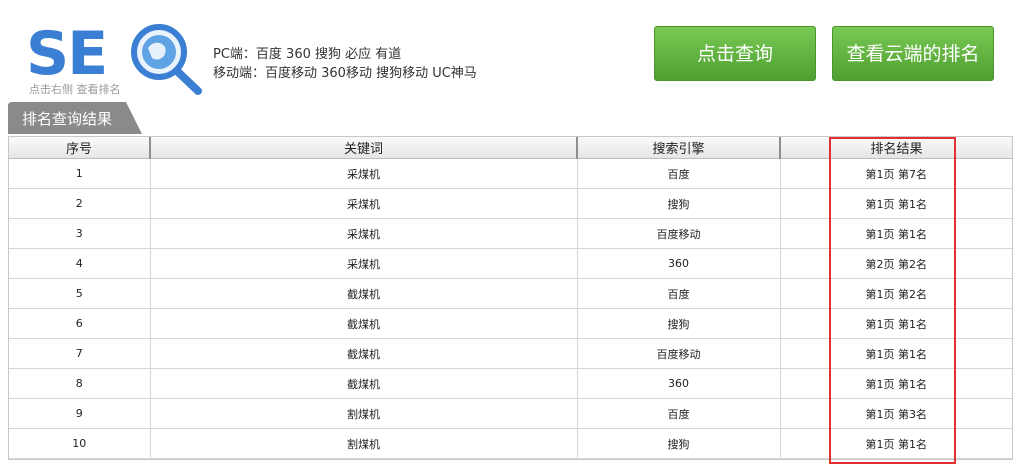 The image size is (1026, 466). What do you see at coordinates (913, 53) in the screenshot?
I see `cloud-ranking-button: 查看云端的排名` at bounding box center [913, 53].